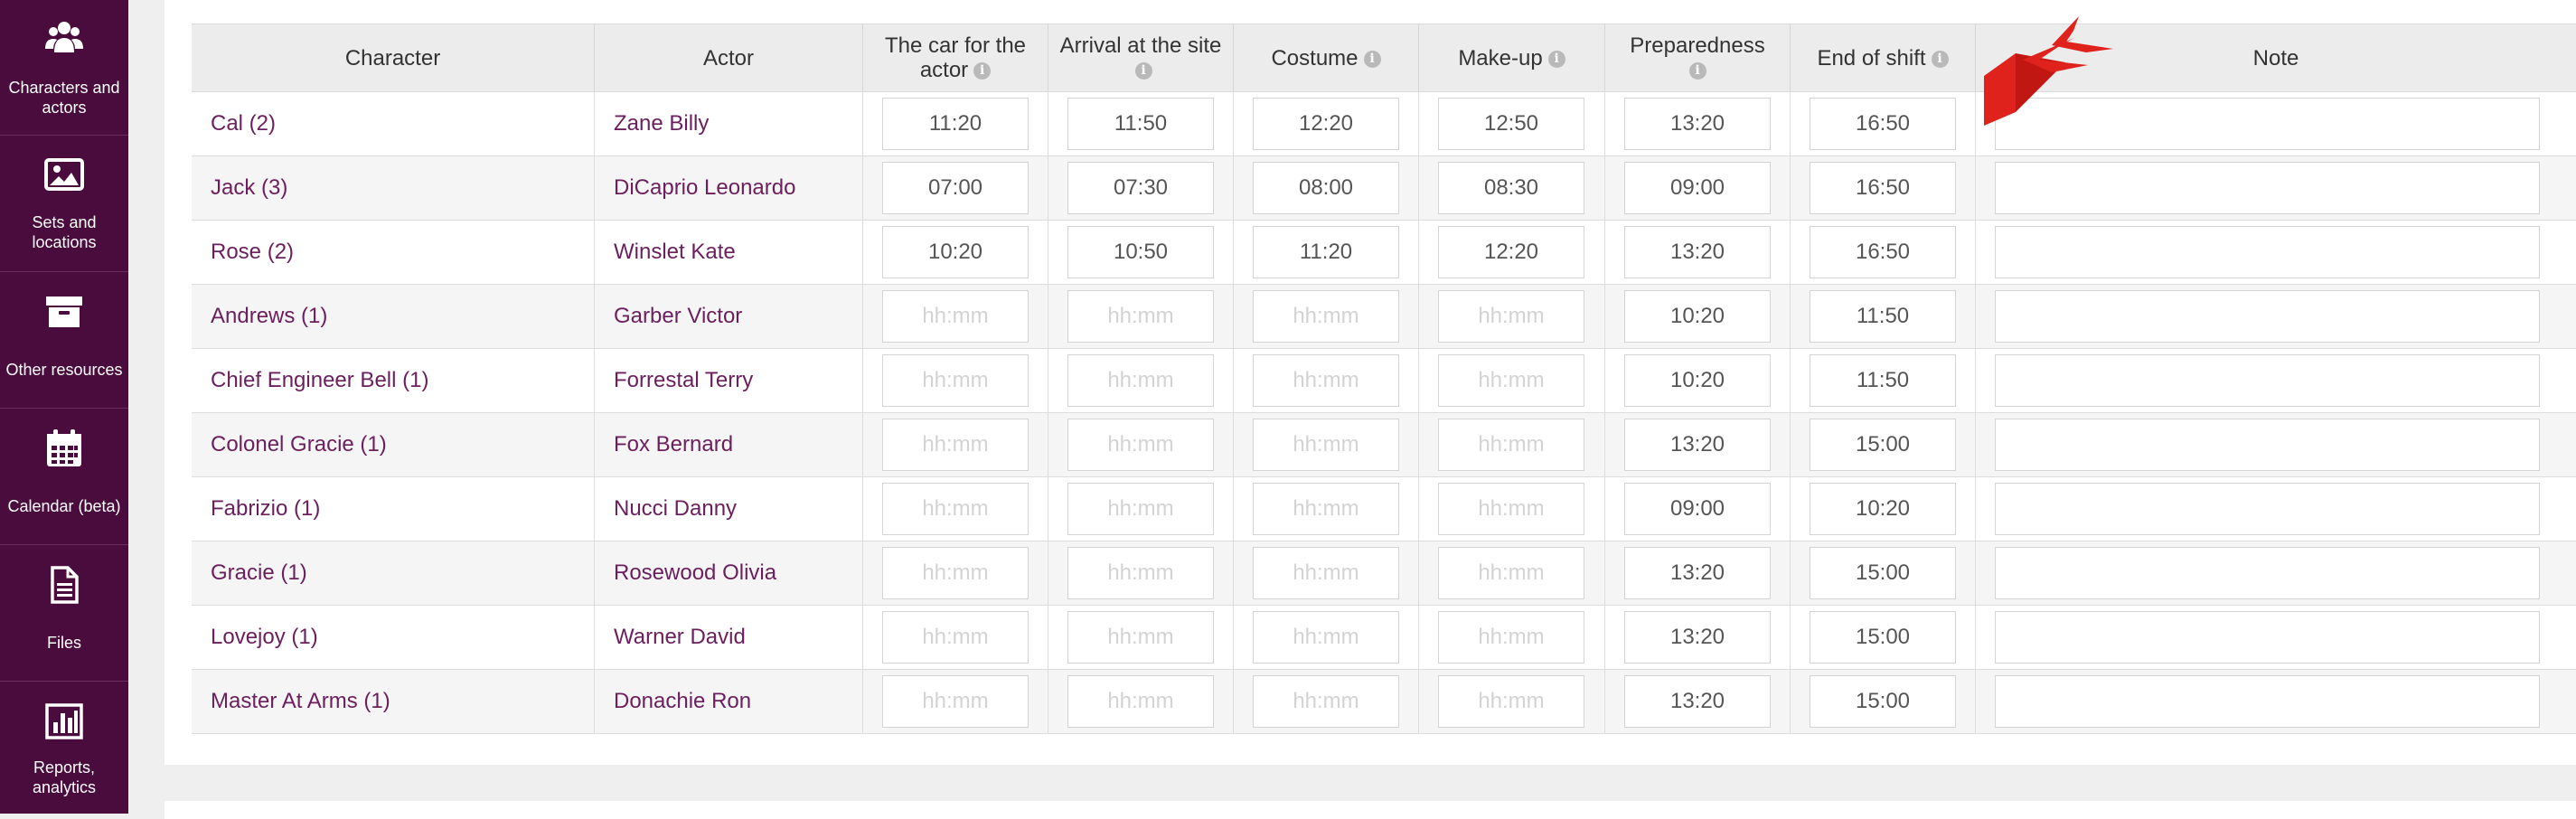  What do you see at coordinates (64, 341) in the screenshot?
I see `sidebar-item-other-resources: Other resources` at bounding box center [64, 341].